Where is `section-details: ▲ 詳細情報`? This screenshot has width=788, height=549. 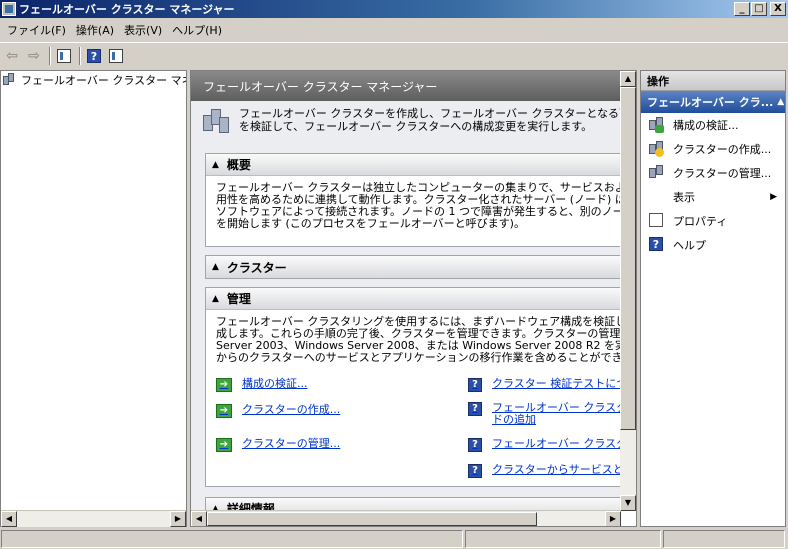
section-details: ▲ 詳細情報 is located at coordinates (413, 504).